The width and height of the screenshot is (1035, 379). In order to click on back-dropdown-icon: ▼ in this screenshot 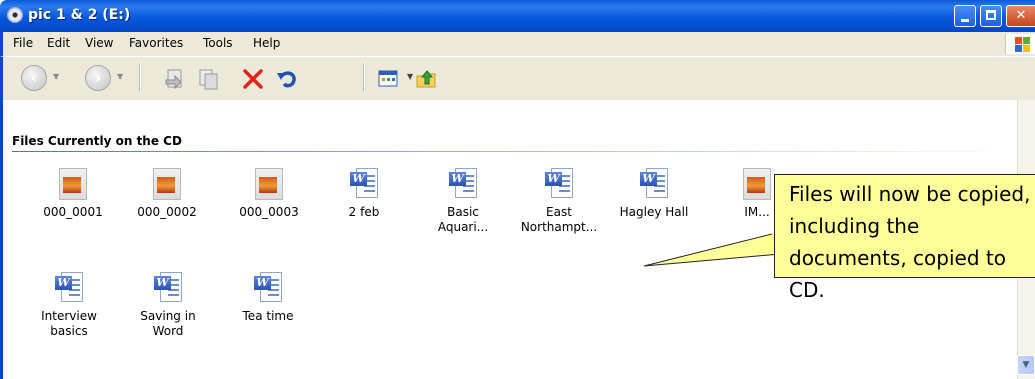, I will do `click(56, 76)`.